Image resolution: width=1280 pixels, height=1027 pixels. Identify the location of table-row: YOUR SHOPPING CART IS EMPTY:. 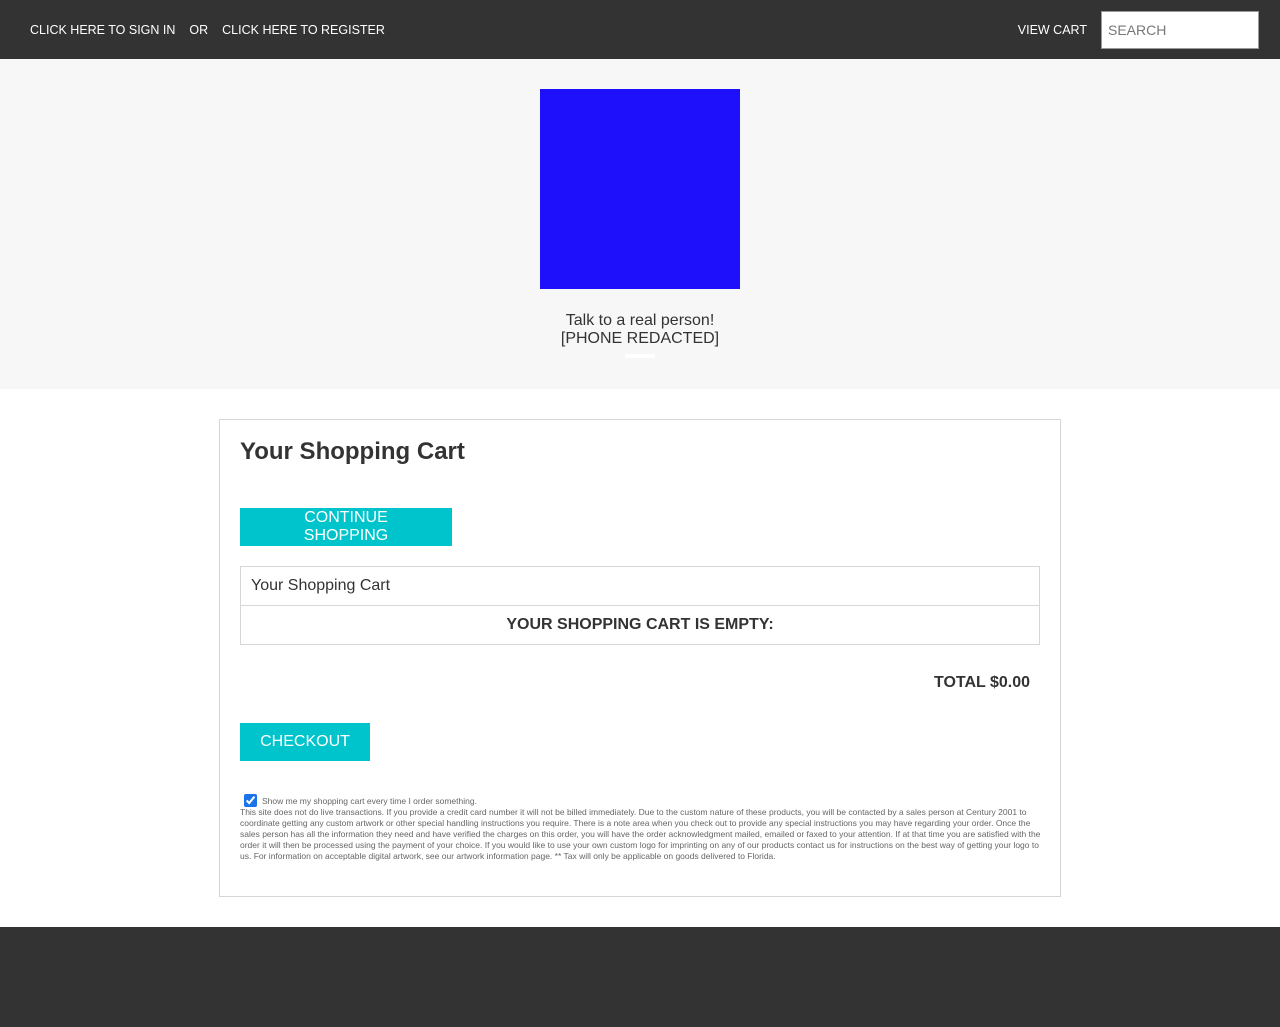
(640, 625).